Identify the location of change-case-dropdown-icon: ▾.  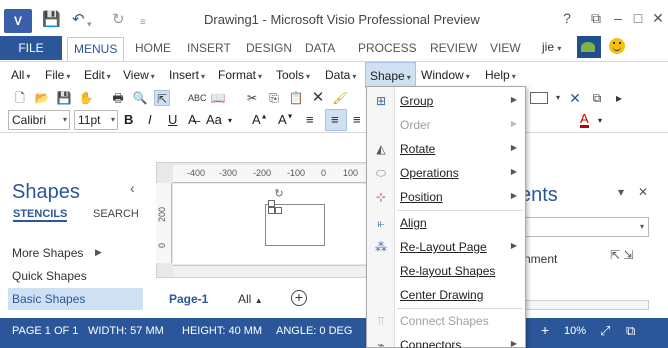
(230, 120).